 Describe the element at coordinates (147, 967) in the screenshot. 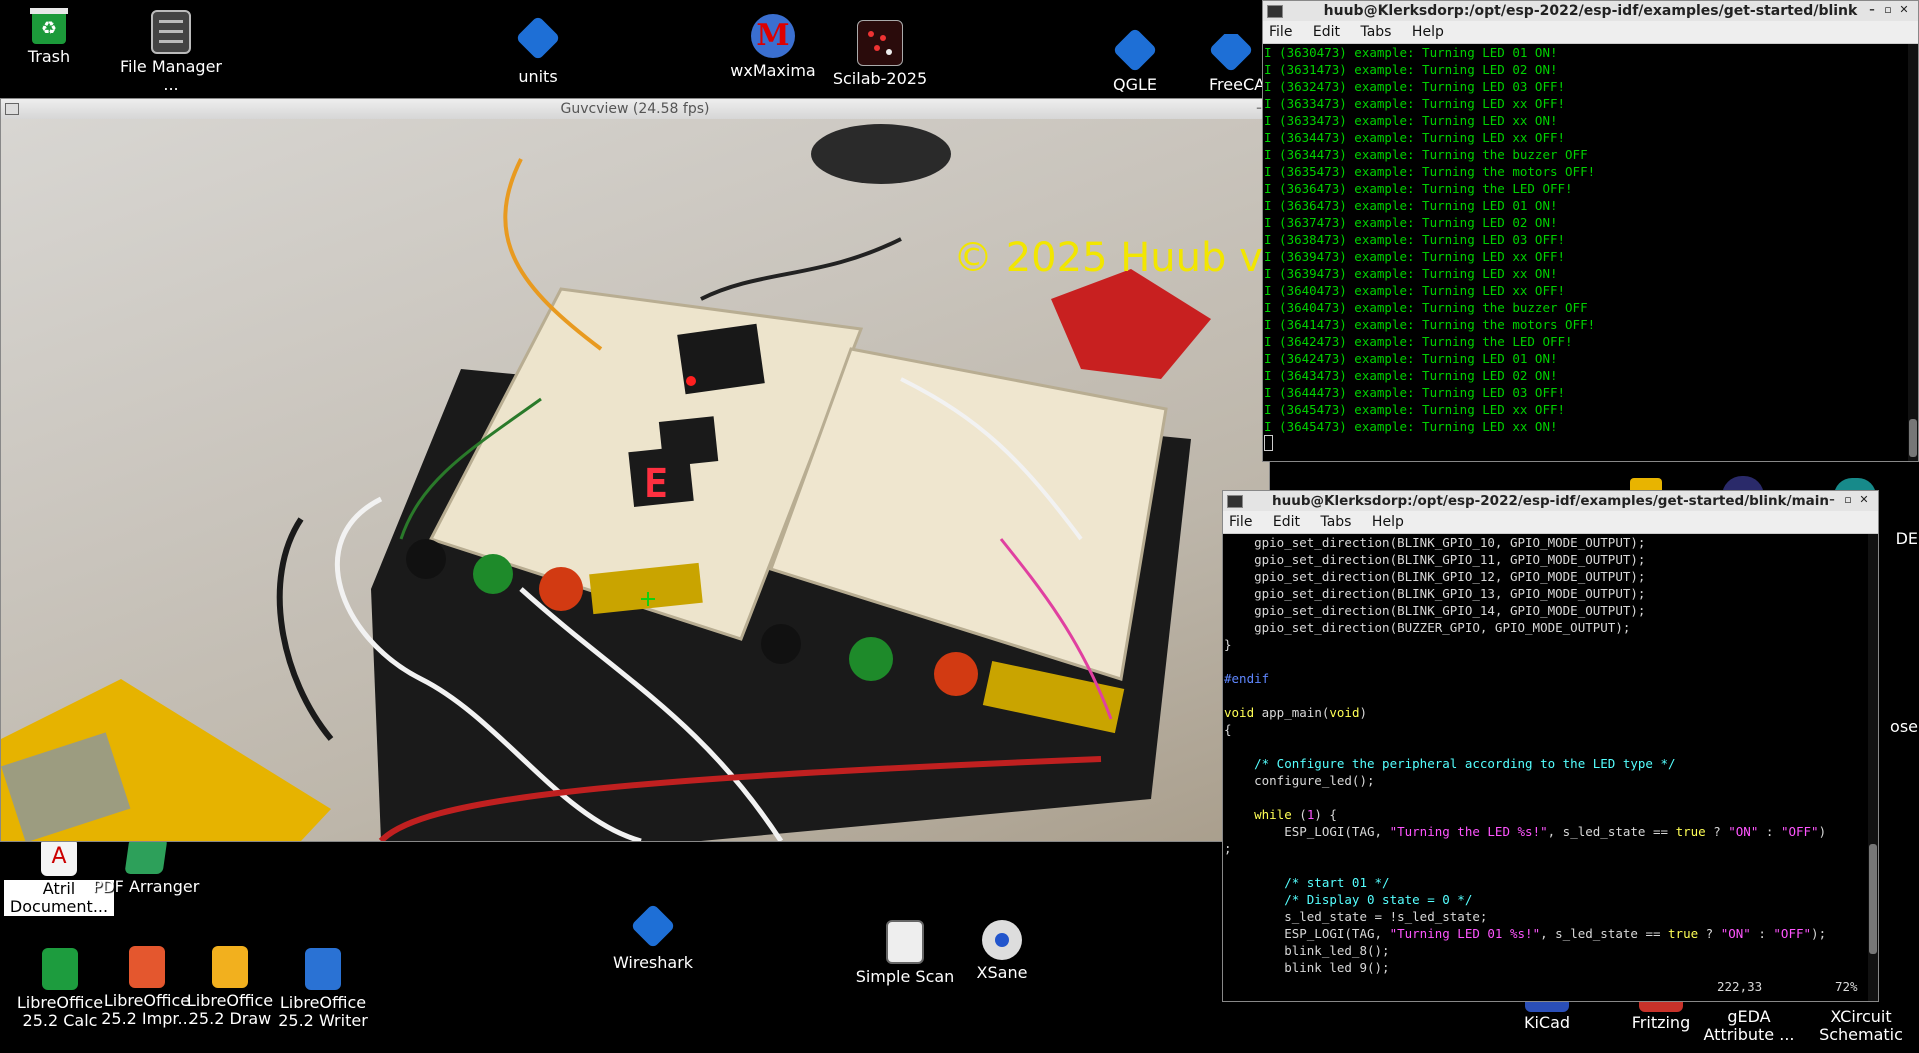

I see `libreoffice-impress-icon` at that location.